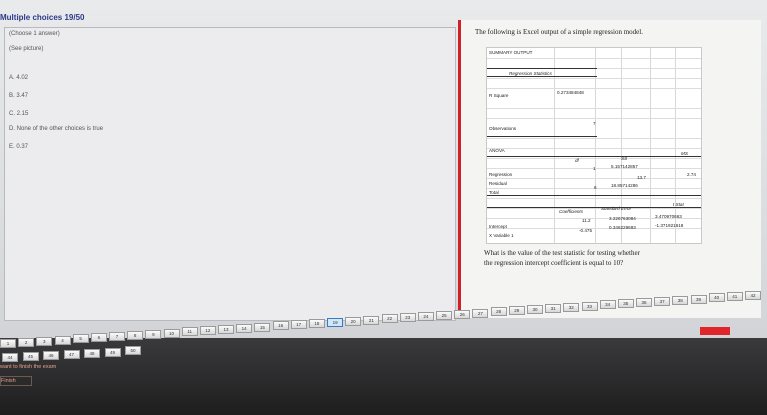  What do you see at coordinates (571, 211) in the screenshot?
I see `coef-header-coefficients: Coefficients` at bounding box center [571, 211].